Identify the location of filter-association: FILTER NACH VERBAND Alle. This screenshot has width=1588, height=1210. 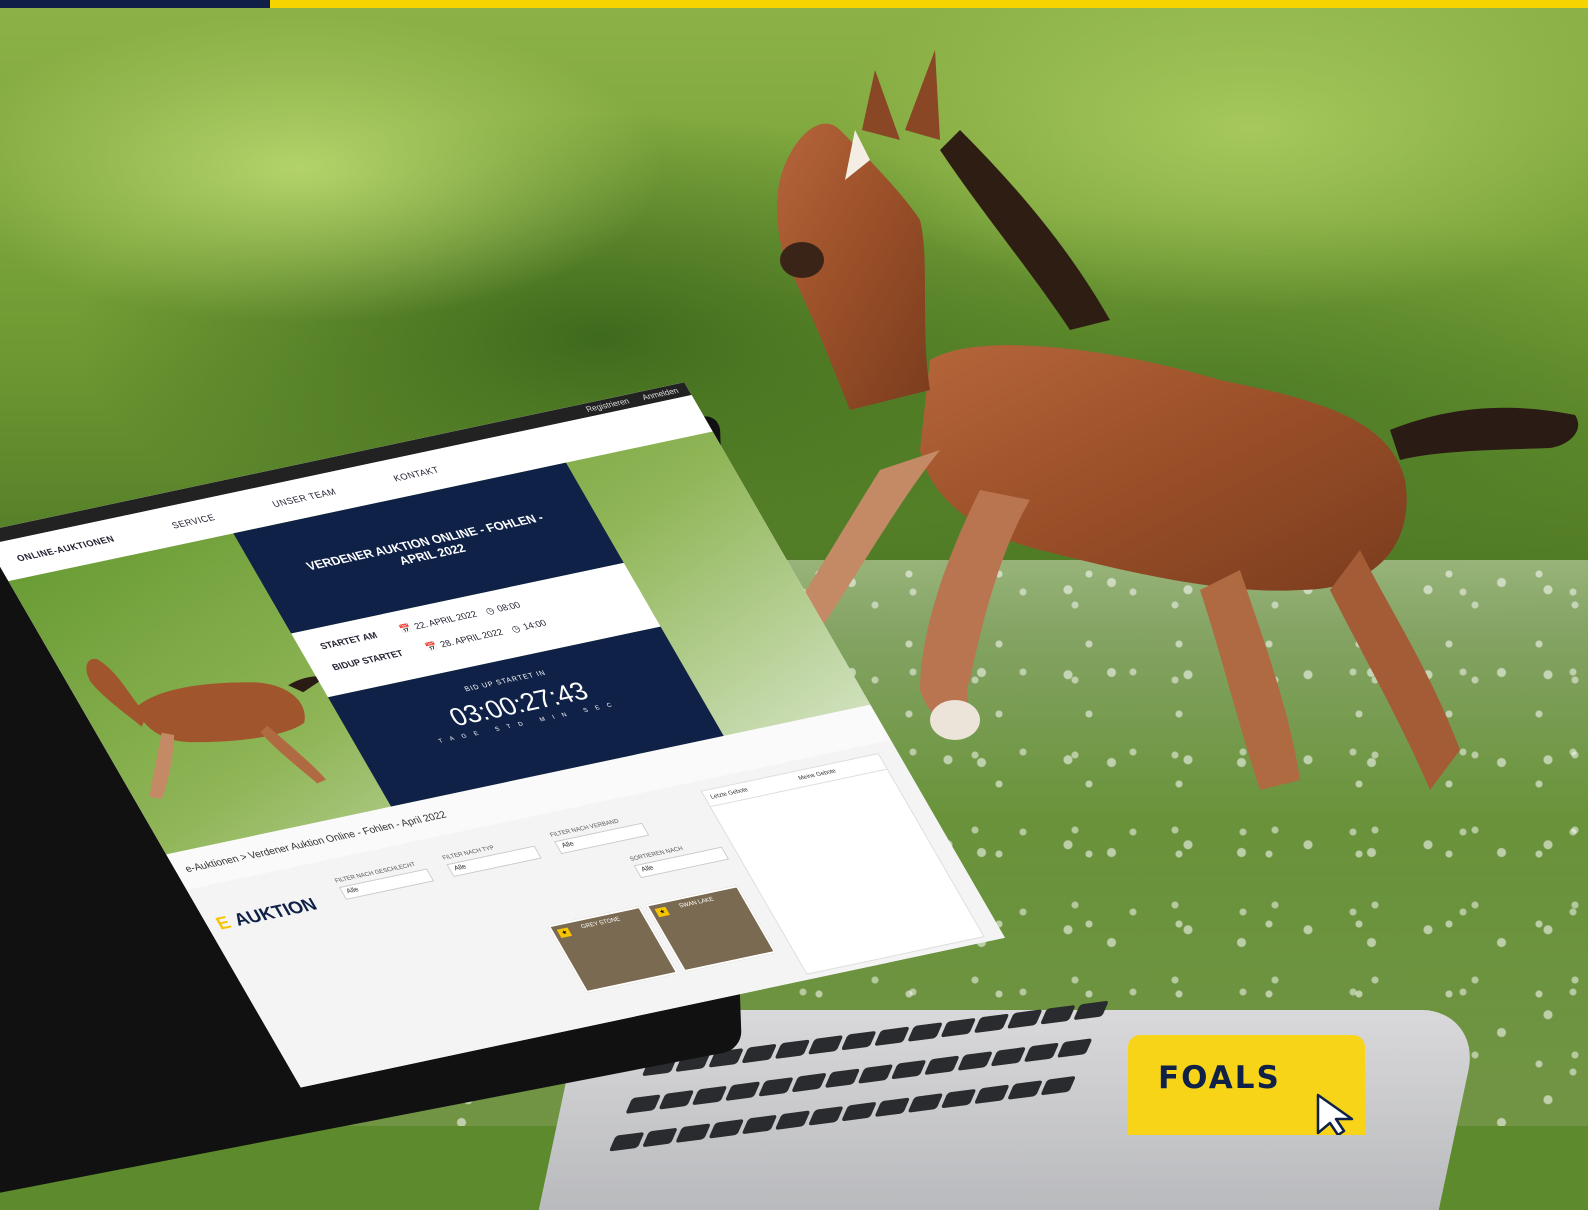
(599, 835).